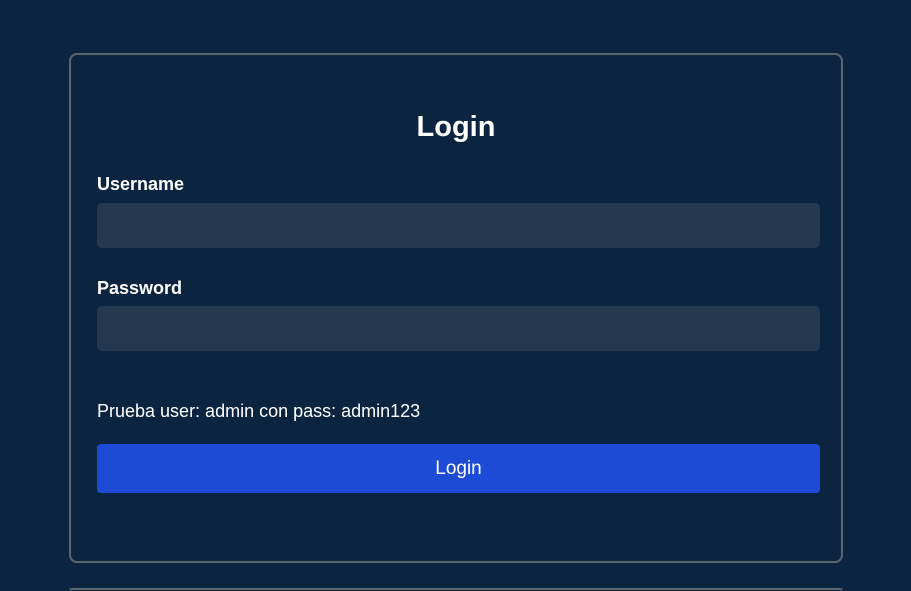 This screenshot has height=591, width=911. What do you see at coordinates (458, 468) in the screenshot?
I see `login-button: Login` at bounding box center [458, 468].